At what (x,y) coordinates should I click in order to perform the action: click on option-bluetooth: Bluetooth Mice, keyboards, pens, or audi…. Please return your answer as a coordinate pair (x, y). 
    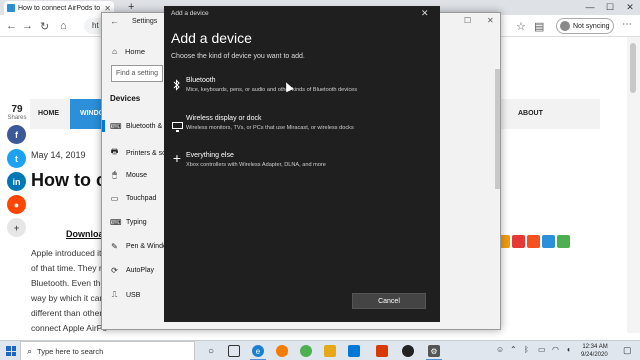
    Looking at the image, I should click on (301, 90).